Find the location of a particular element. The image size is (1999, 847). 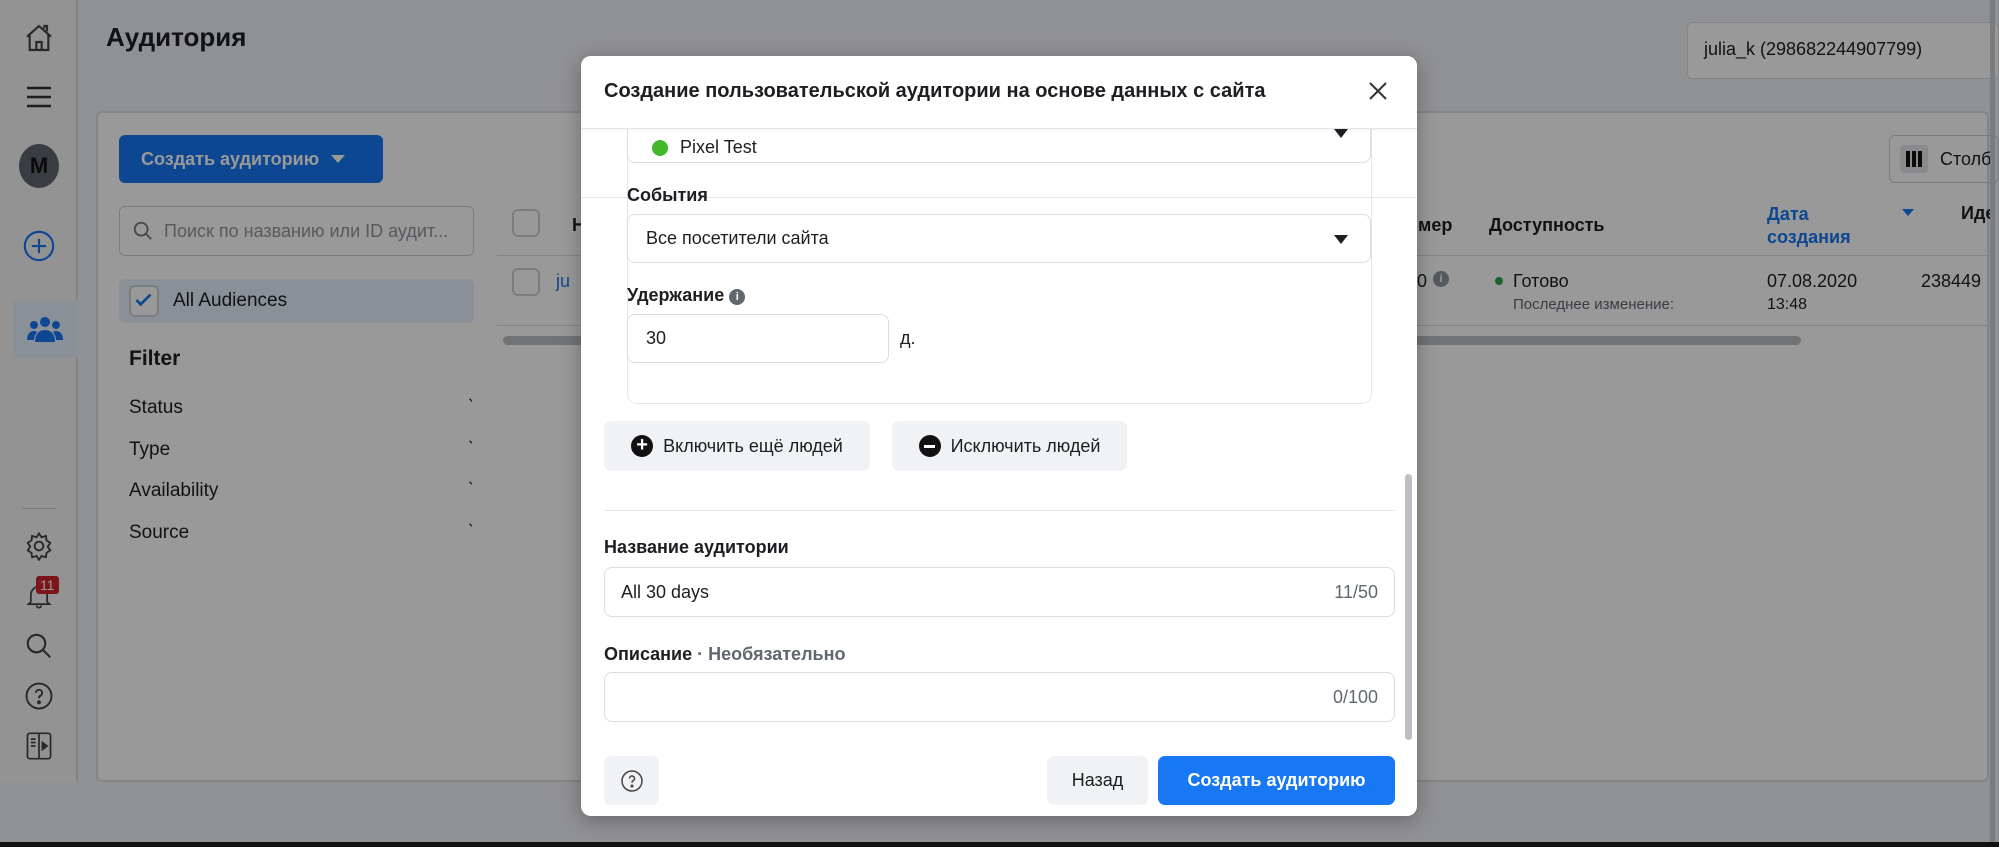

description-input: 0/100 is located at coordinates (999, 697).